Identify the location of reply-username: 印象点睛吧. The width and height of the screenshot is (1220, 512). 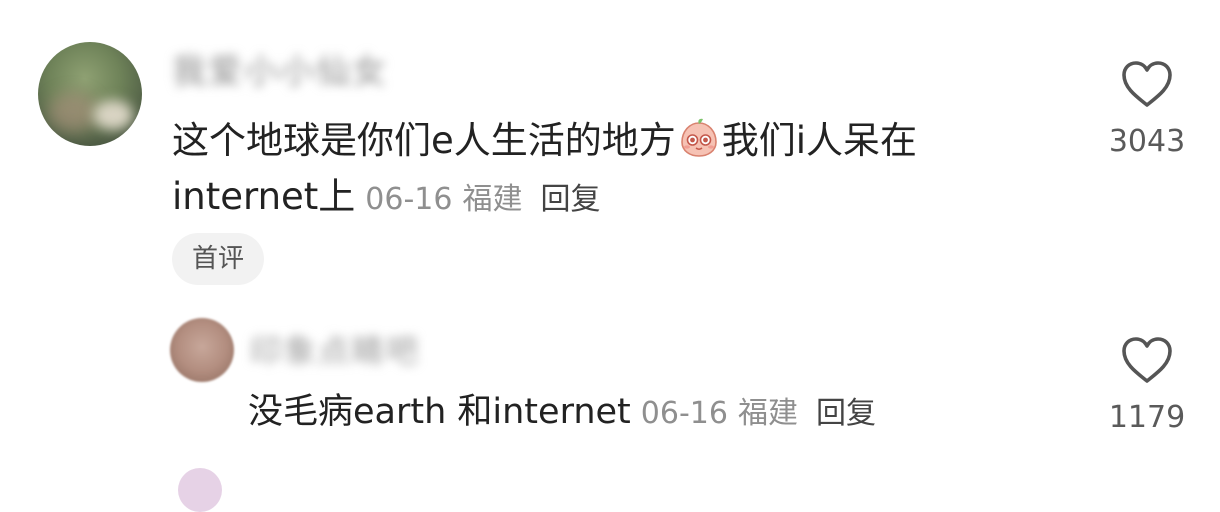
(335, 349).